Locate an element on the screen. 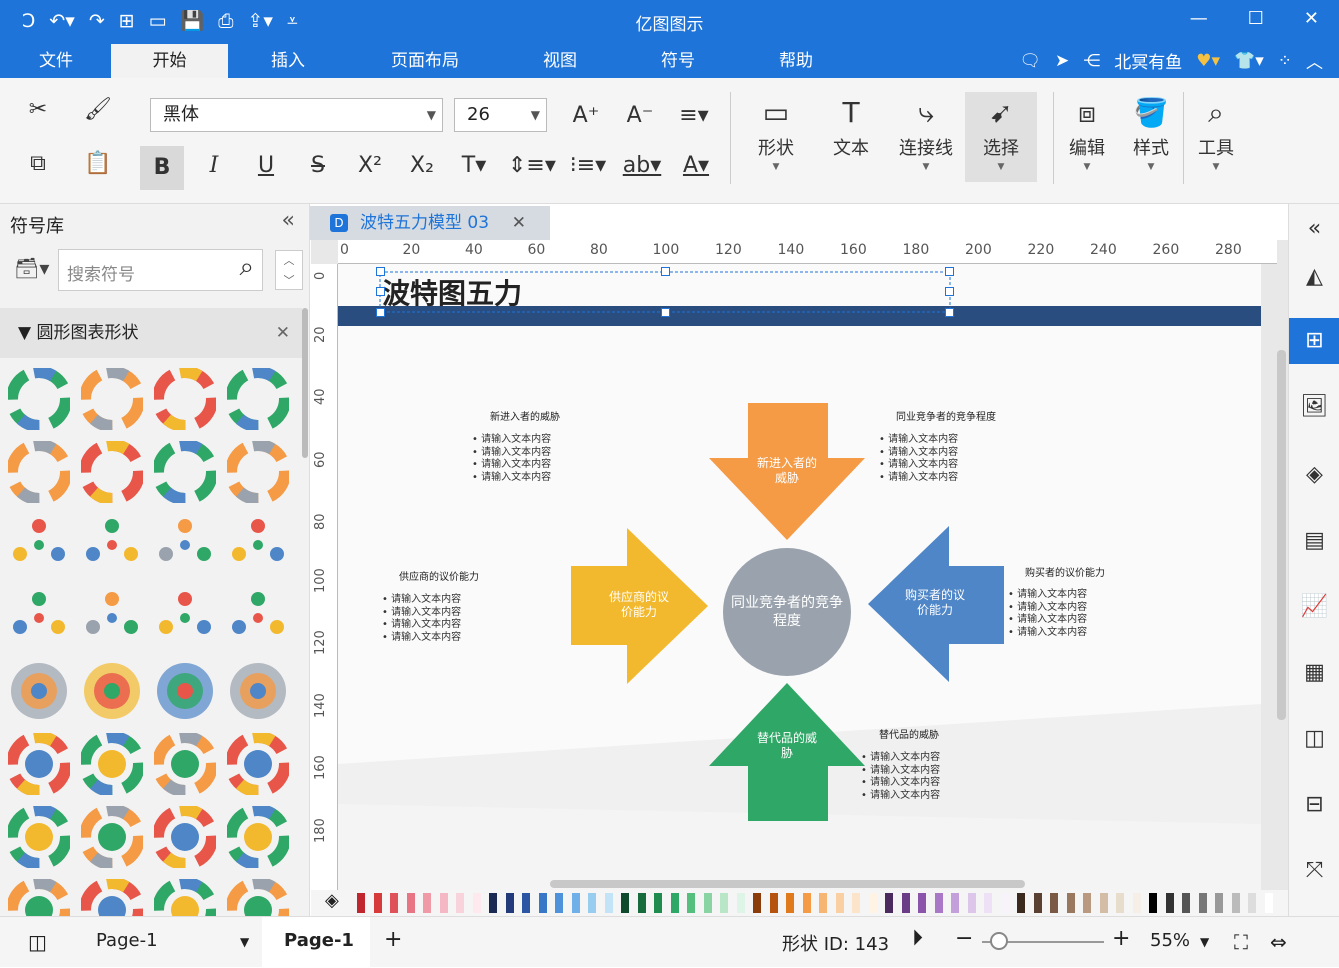 The height and width of the screenshot is (968, 1339). text-highlight-icon: ab▾ is located at coordinates (642, 166).